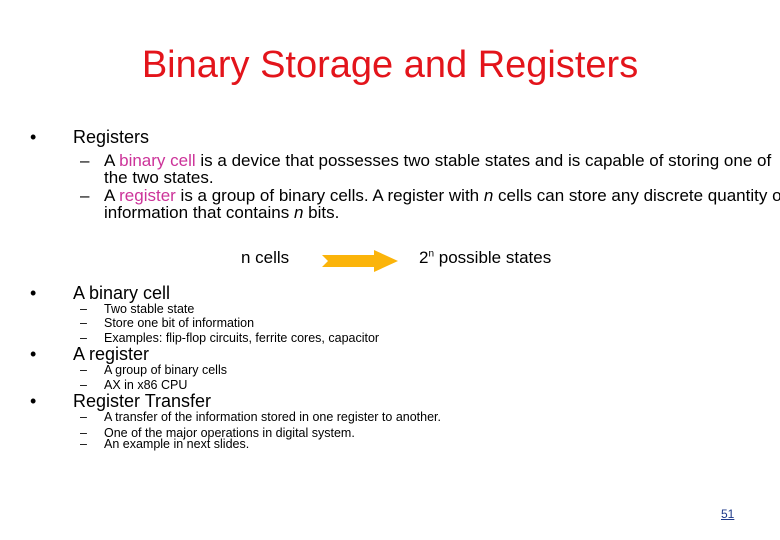 This screenshot has width=780, height=540. Describe the element at coordinates (728, 514) in the screenshot. I see `page-number: 51` at that location.